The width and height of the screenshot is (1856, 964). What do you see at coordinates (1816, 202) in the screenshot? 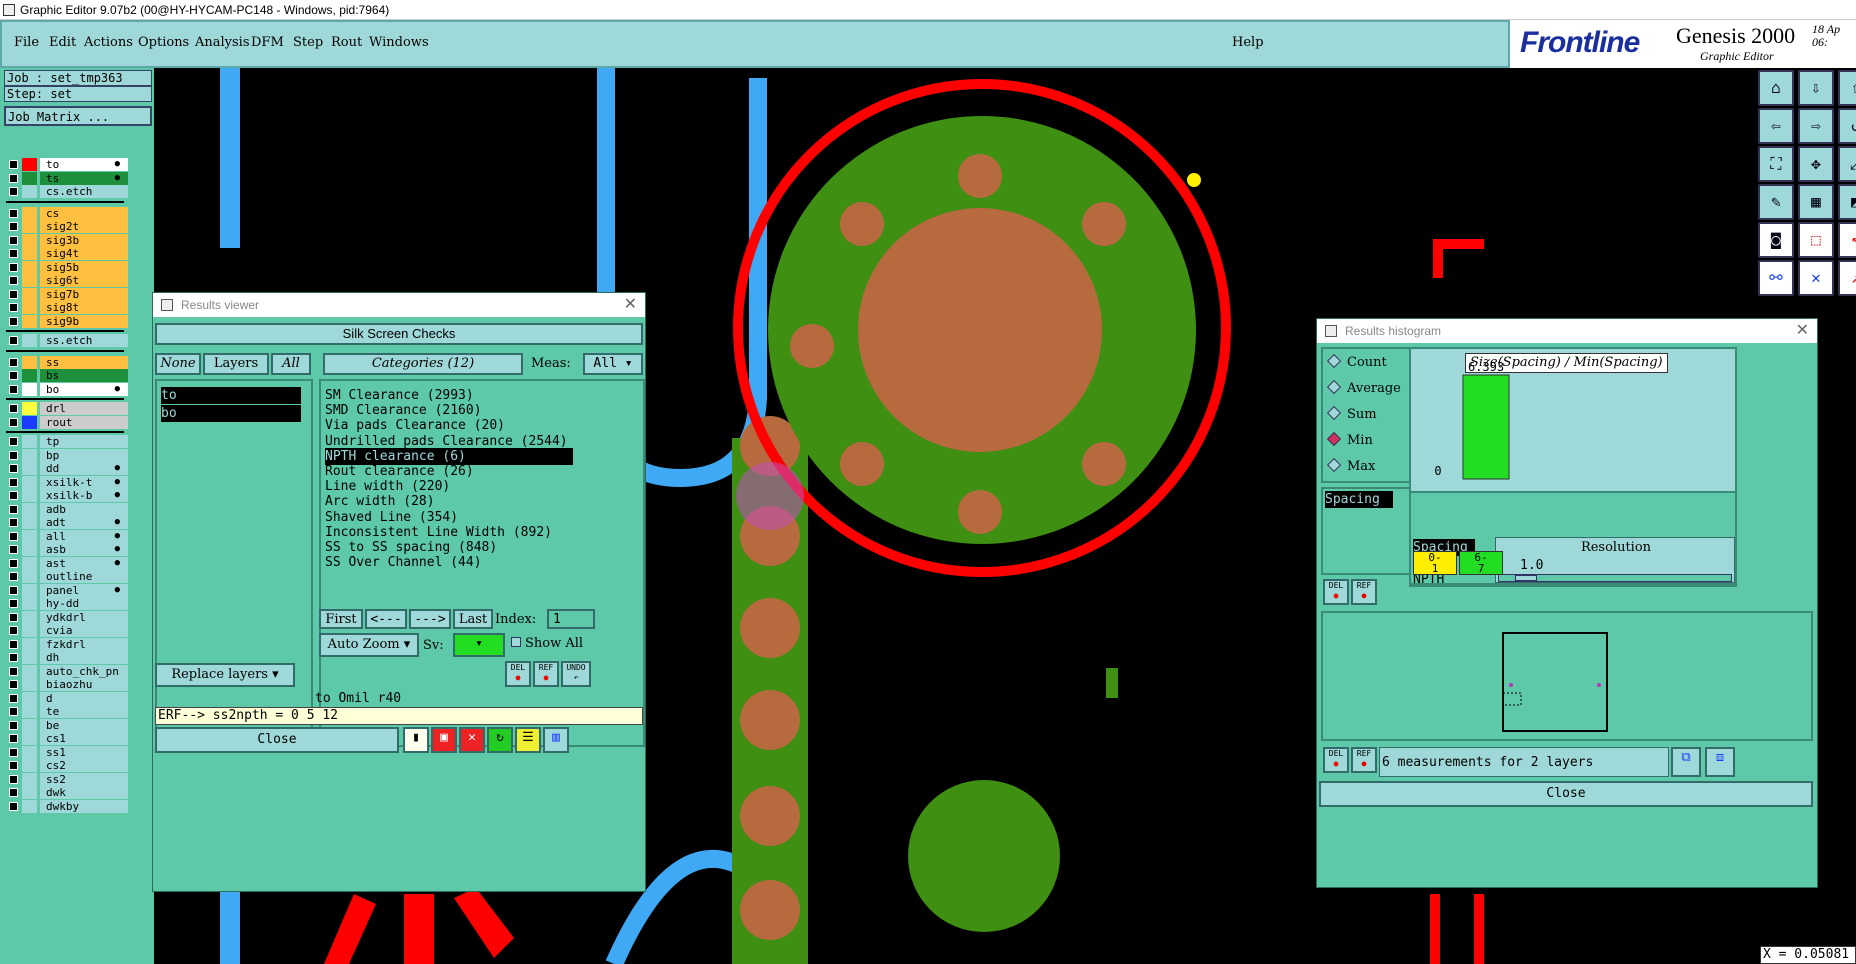
I see `toolbar-grid-icon: ▦` at bounding box center [1816, 202].